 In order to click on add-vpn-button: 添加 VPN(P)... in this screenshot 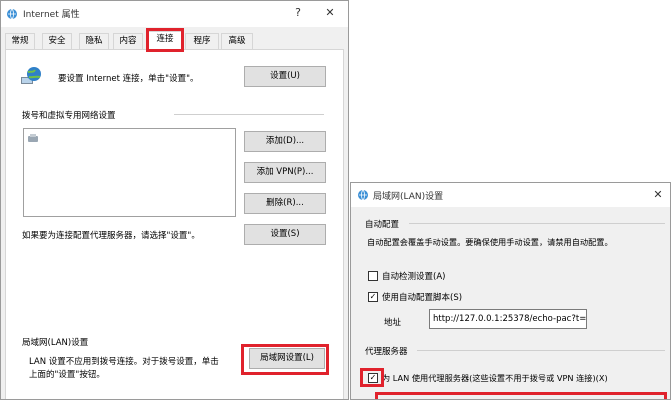, I will do `click(285, 172)`.